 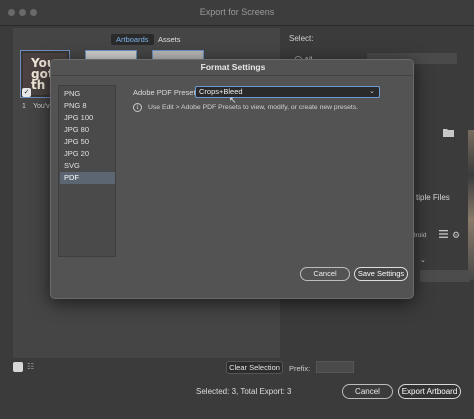 What do you see at coordinates (443, 234) in the screenshot?
I see `list-icon` at bounding box center [443, 234].